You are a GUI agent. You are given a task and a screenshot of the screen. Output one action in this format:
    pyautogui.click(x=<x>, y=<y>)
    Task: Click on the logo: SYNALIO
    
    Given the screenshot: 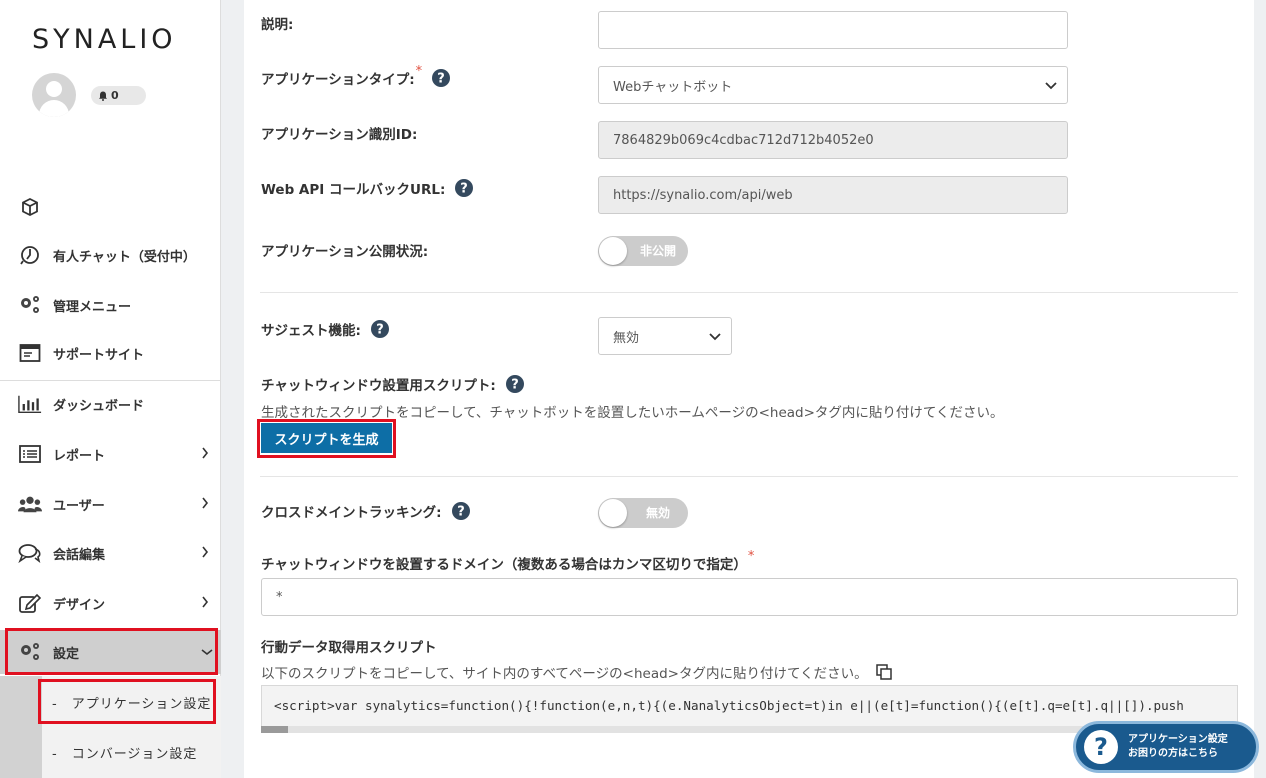 What is the action you would take?
    pyautogui.click(x=104, y=39)
    